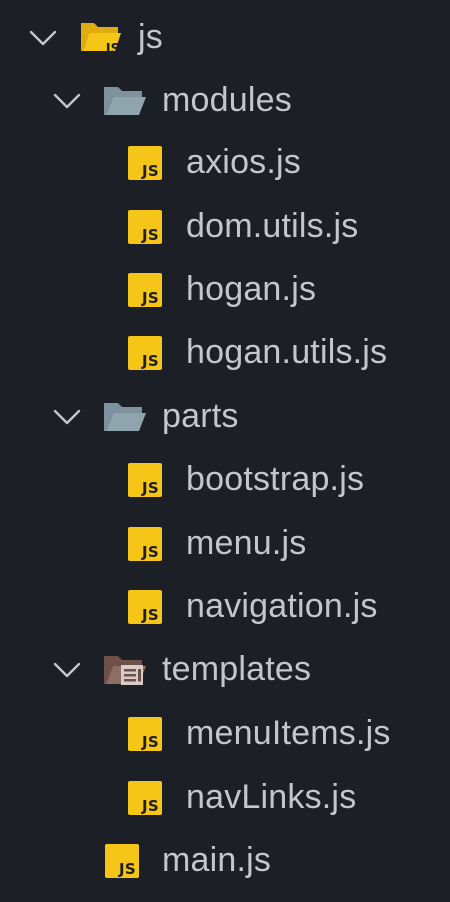 The image size is (450, 902). I want to click on js-folder-open-icon: JS, so click(101, 39).